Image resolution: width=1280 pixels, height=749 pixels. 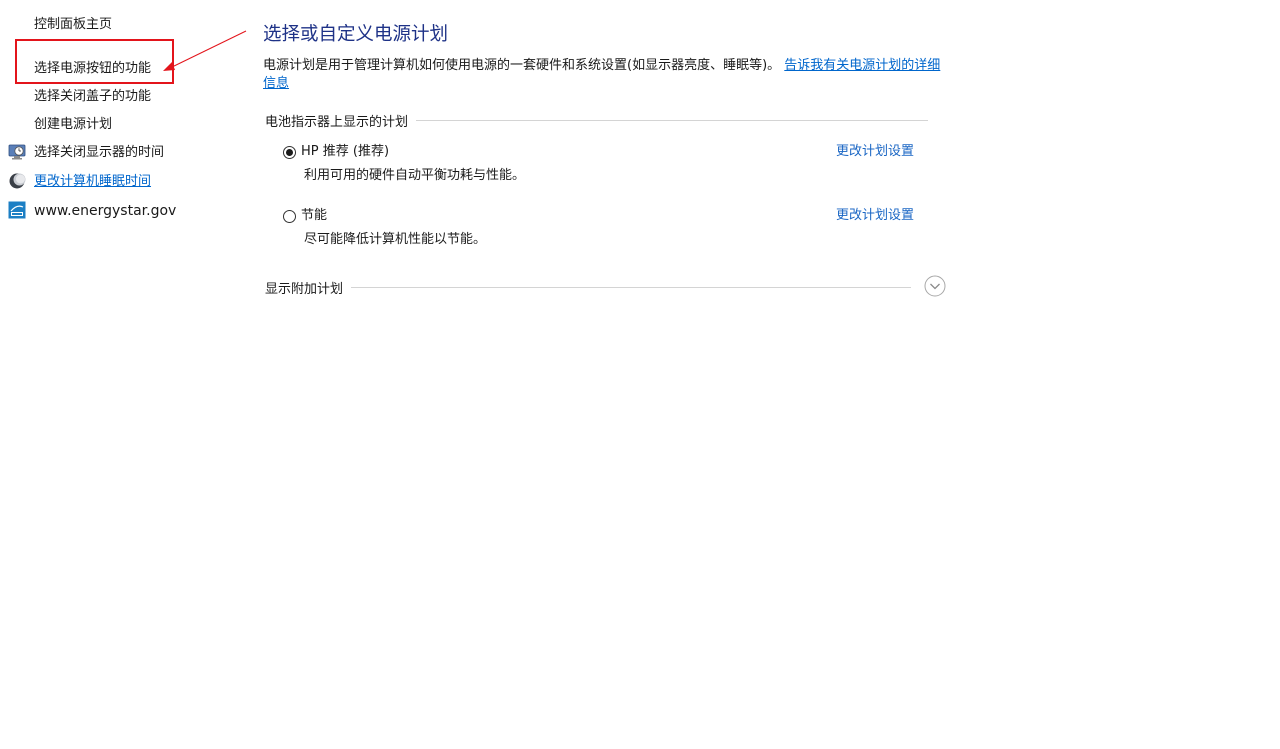 What do you see at coordinates (17, 210) in the screenshot?
I see `energy-star-icon` at bounding box center [17, 210].